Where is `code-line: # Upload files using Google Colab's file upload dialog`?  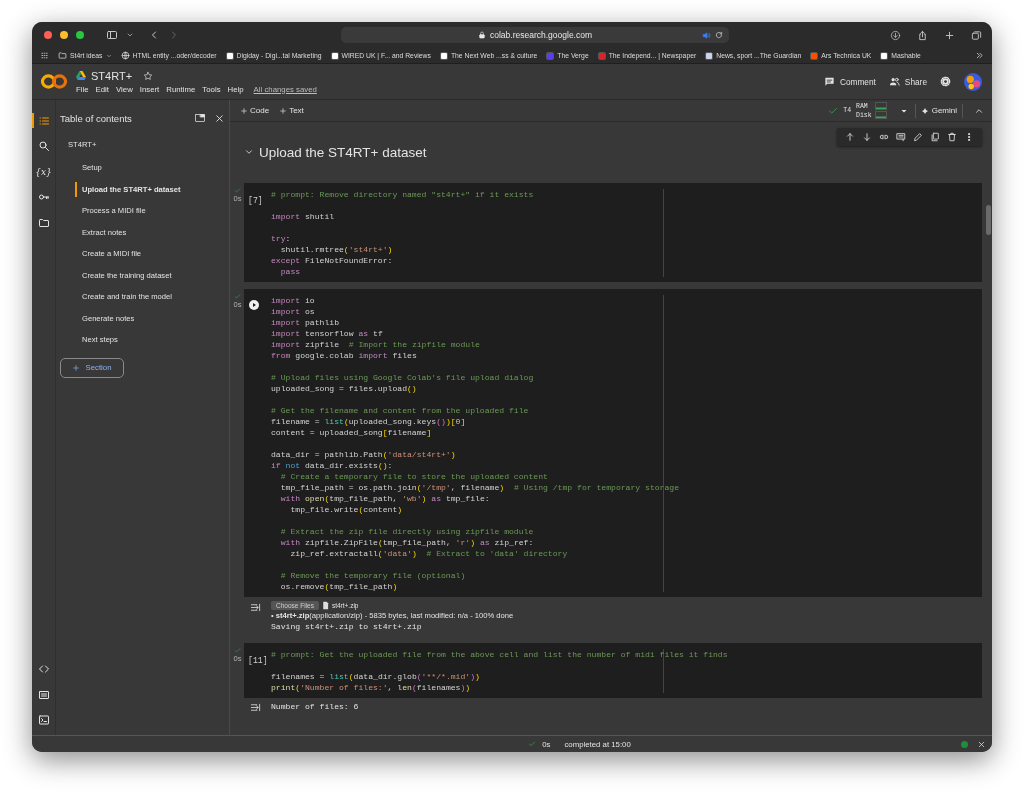
code-line: # Upload files using Google Colab's file upload dialog is located at coordinates (403, 377).